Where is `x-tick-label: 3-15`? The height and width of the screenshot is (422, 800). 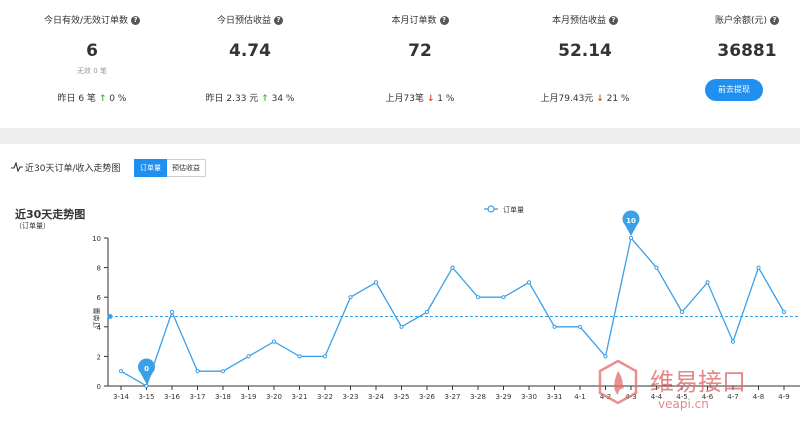 x-tick-label: 3-15 is located at coordinates (147, 397).